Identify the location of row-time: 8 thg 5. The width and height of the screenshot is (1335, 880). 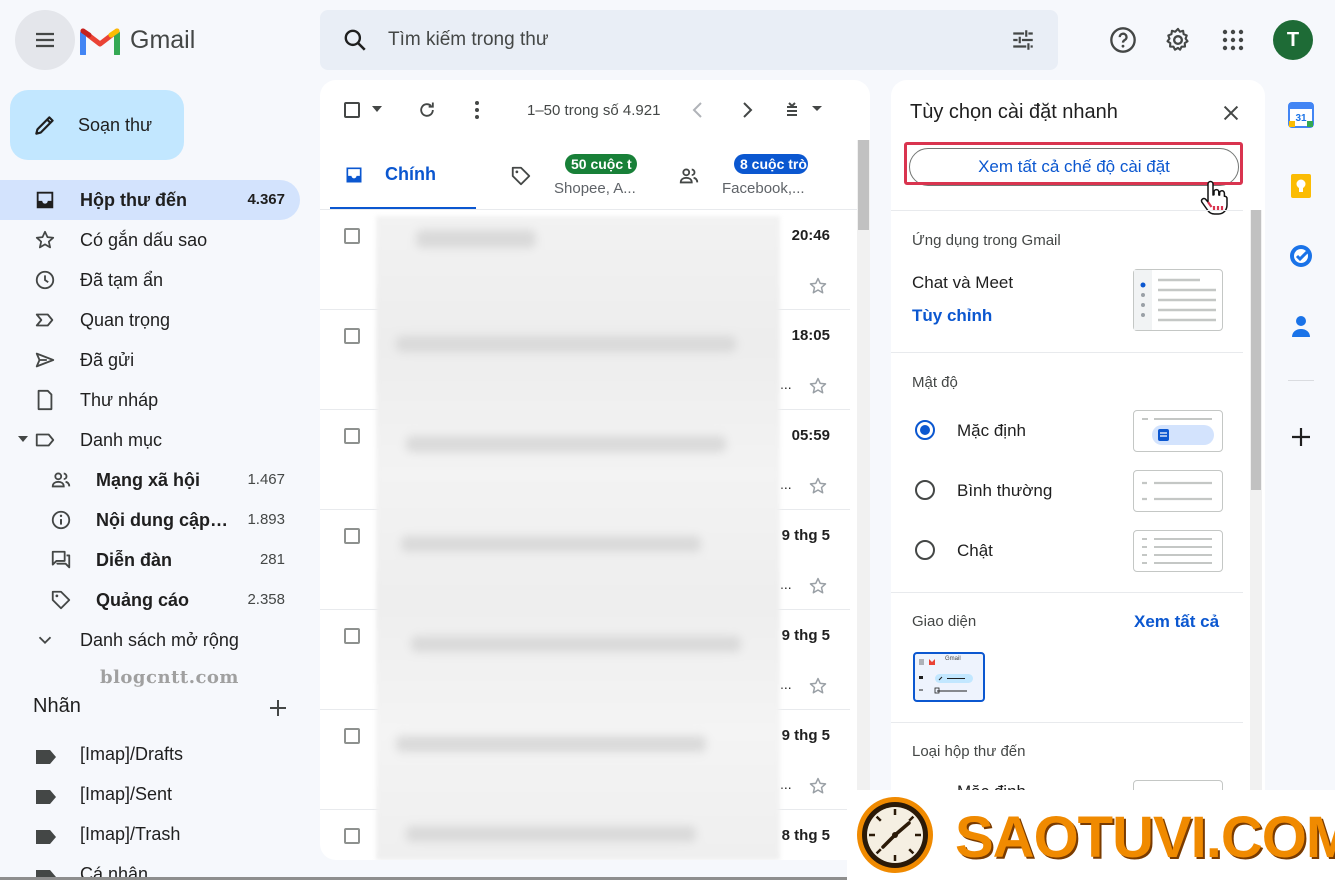
(805, 835).